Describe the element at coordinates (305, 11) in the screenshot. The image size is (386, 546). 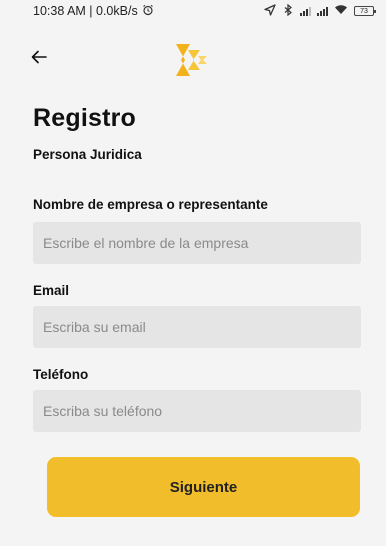
I see `signal-1-icon` at that location.